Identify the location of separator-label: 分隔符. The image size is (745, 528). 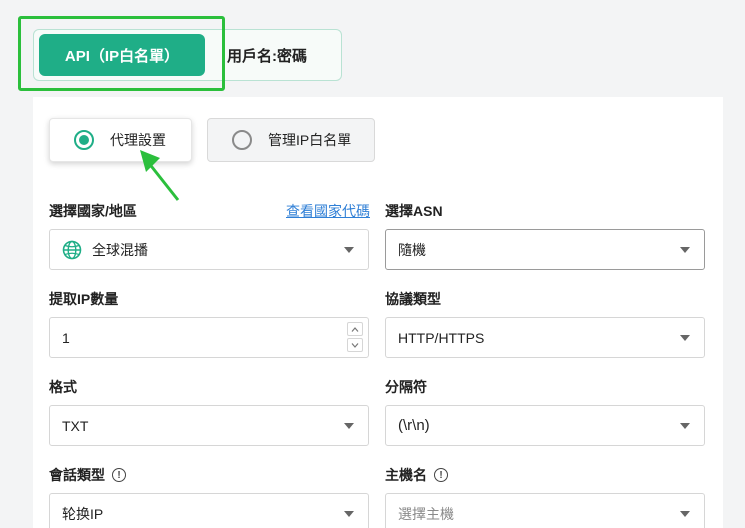
(406, 387).